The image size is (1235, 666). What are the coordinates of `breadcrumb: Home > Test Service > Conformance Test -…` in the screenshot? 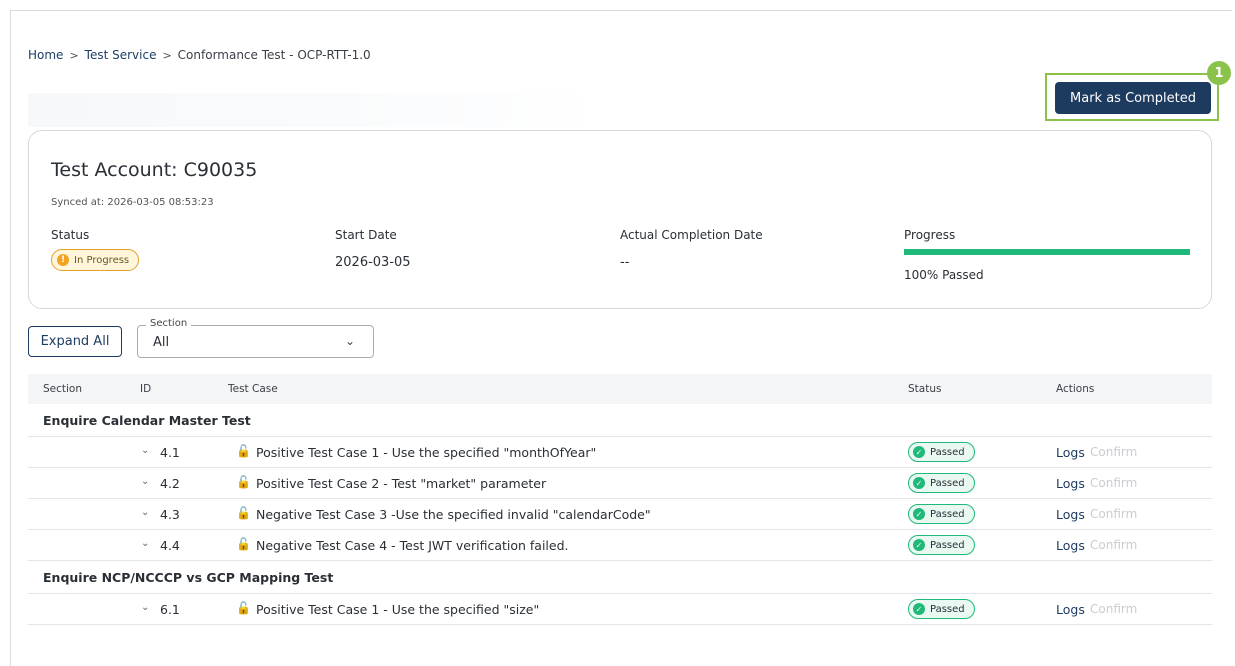 It's located at (199, 55).